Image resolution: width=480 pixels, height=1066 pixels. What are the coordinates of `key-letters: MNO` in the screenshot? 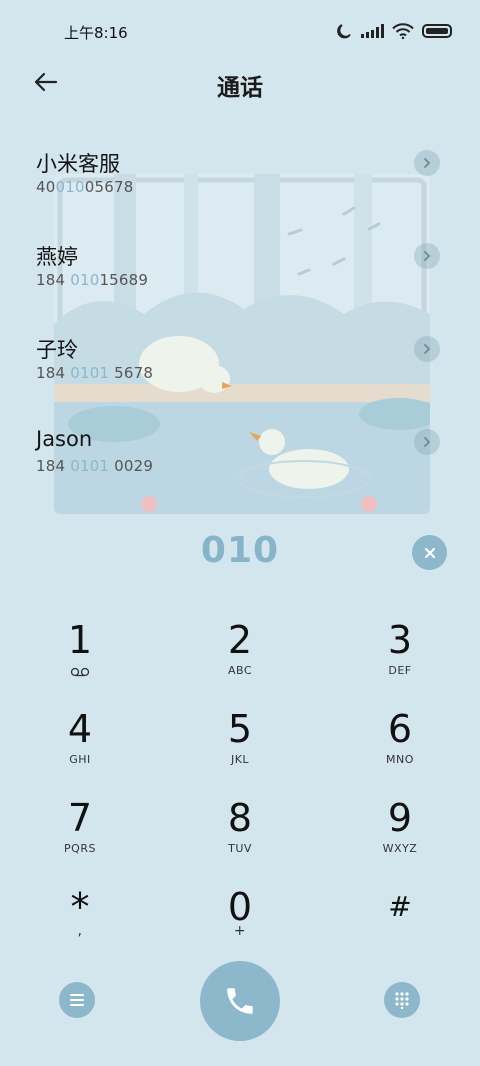 It's located at (400, 759).